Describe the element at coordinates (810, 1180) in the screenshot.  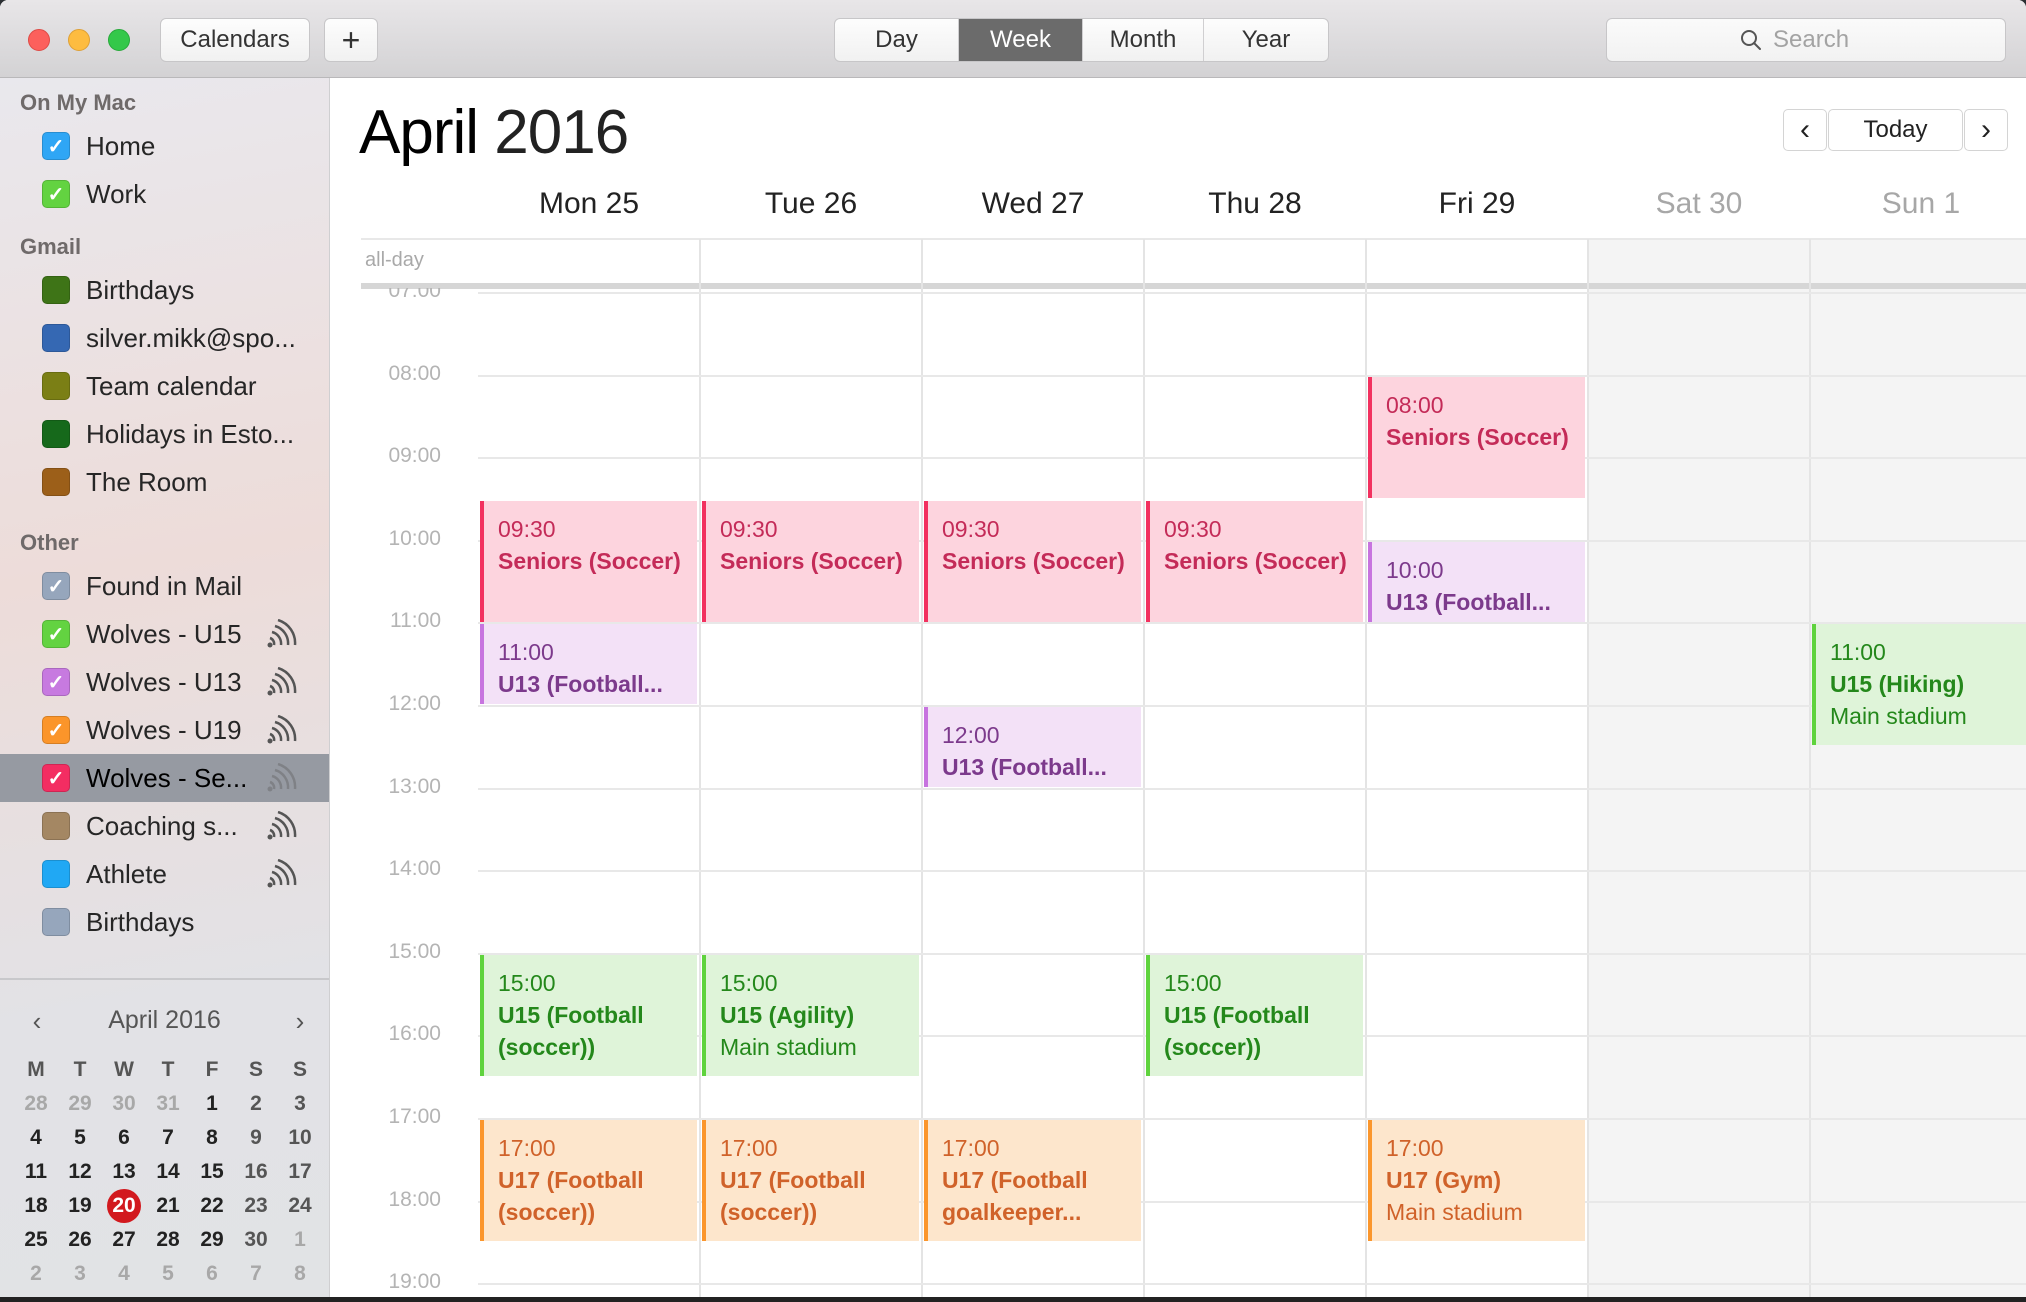
I see `calendar-event: 17:00 U17 (Football (soccer))` at that location.